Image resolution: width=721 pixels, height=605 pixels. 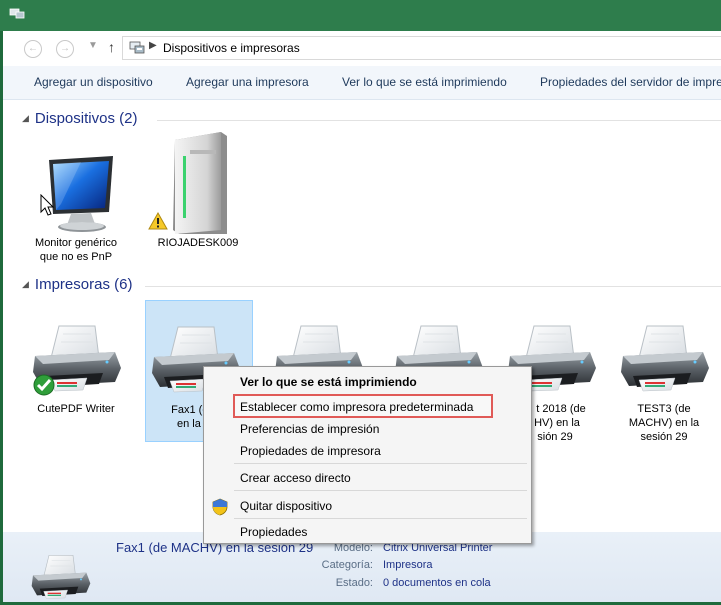 I want to click on recent-locations-chevron-icon: ▼, so click(x=93, y=45).